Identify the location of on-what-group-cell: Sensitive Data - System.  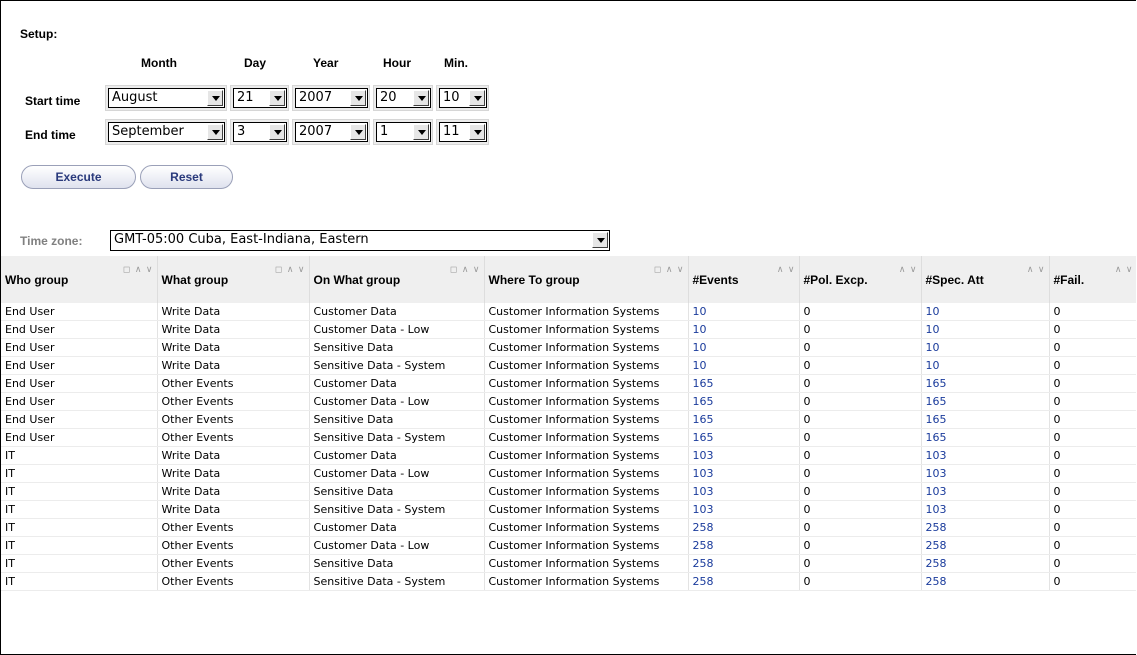
(397, 509).